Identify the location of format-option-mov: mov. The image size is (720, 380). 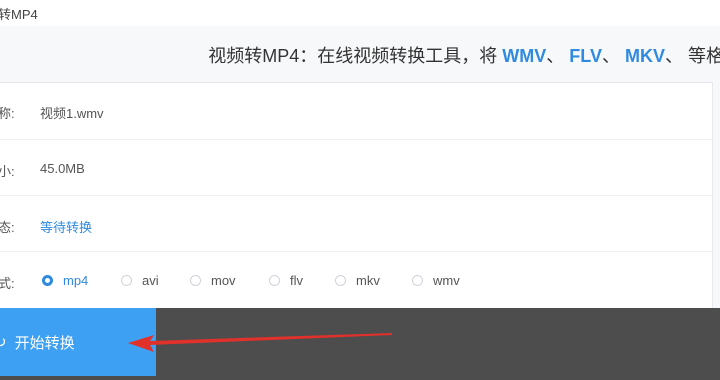
(213, 280).